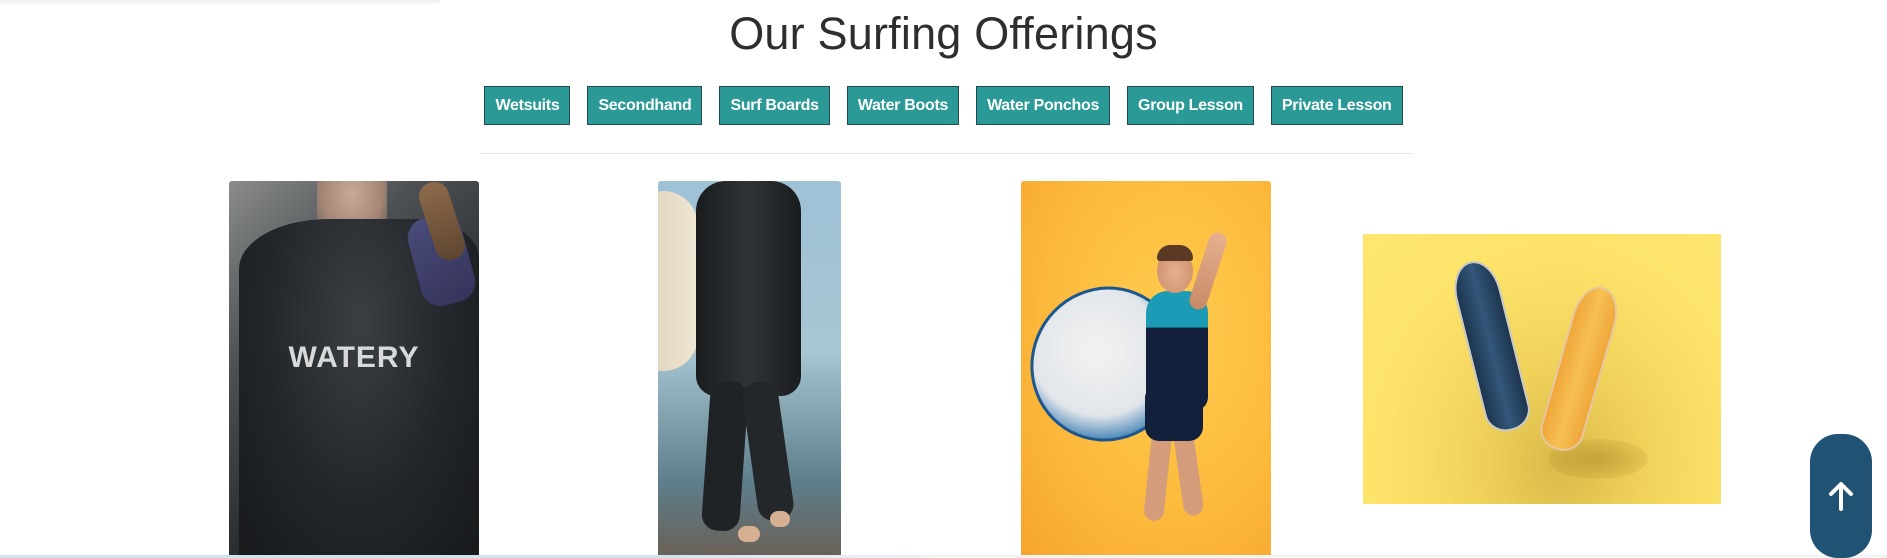 This screenshot has height=558, width=1887. I want to click on scroll-to-top-button, so click(1841, 496).